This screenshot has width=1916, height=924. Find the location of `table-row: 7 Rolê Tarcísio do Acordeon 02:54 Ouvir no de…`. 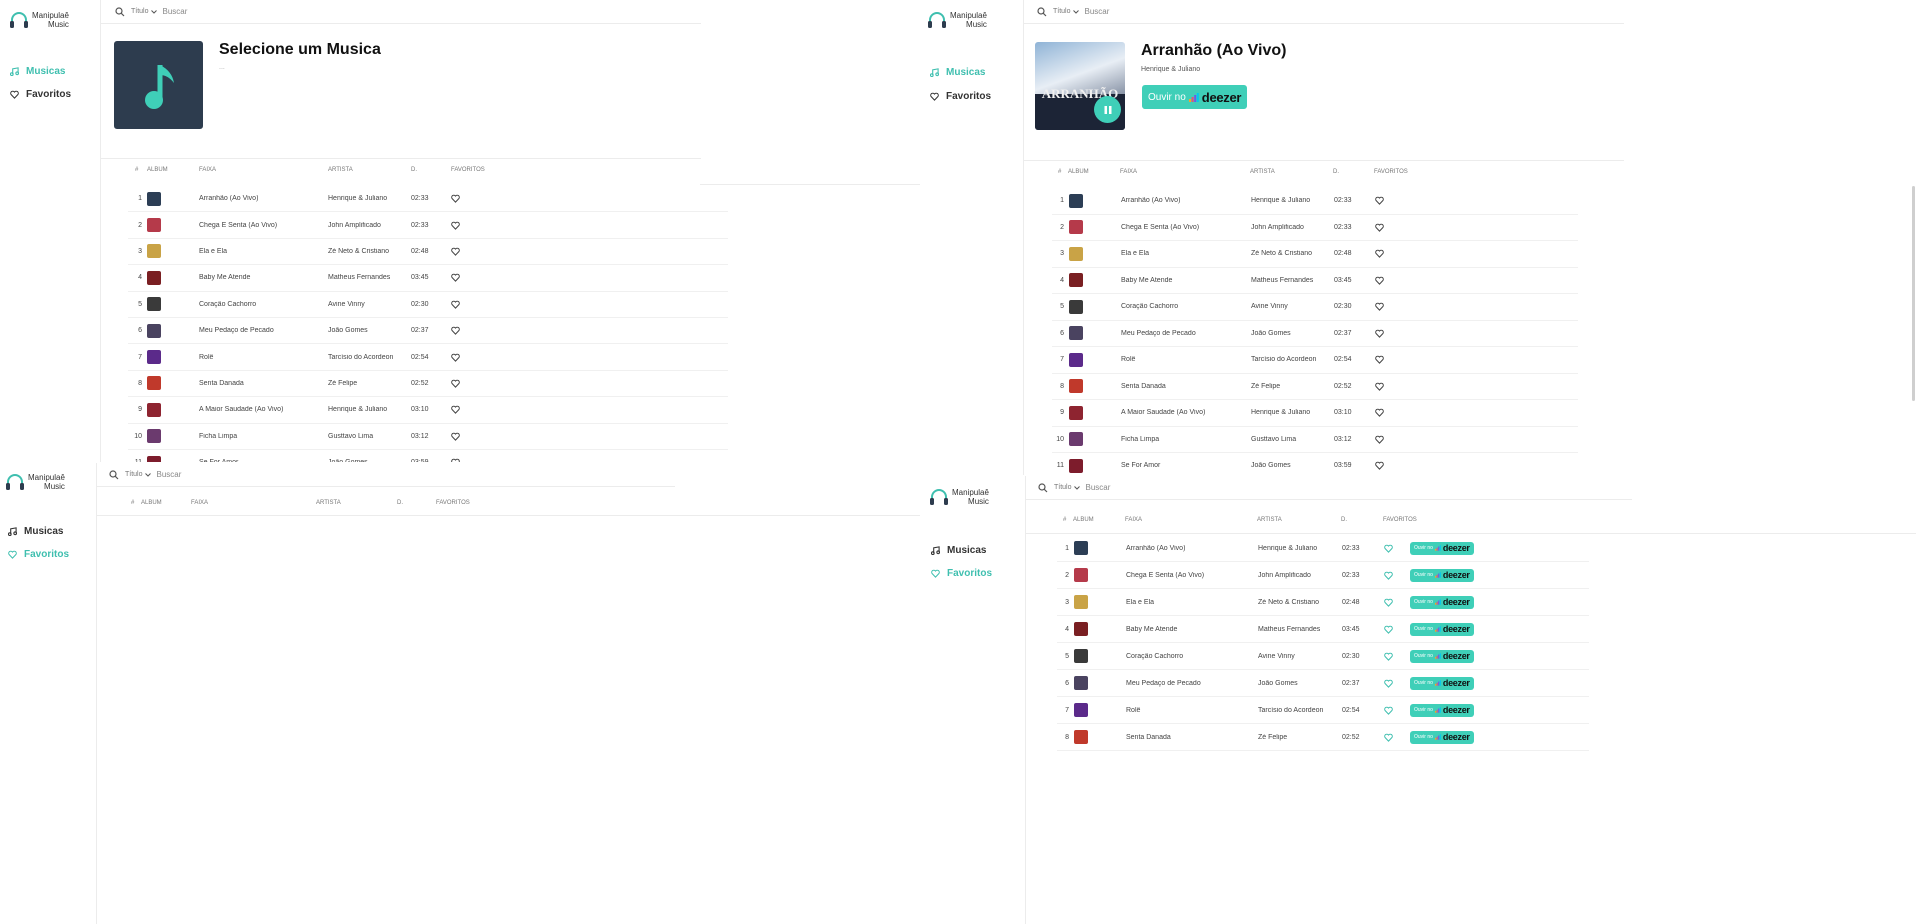

table-row: 7 Rolê Tarcísio do Acordeon 02:54 Ouvir no de… is located at coordinates (1323, 710).